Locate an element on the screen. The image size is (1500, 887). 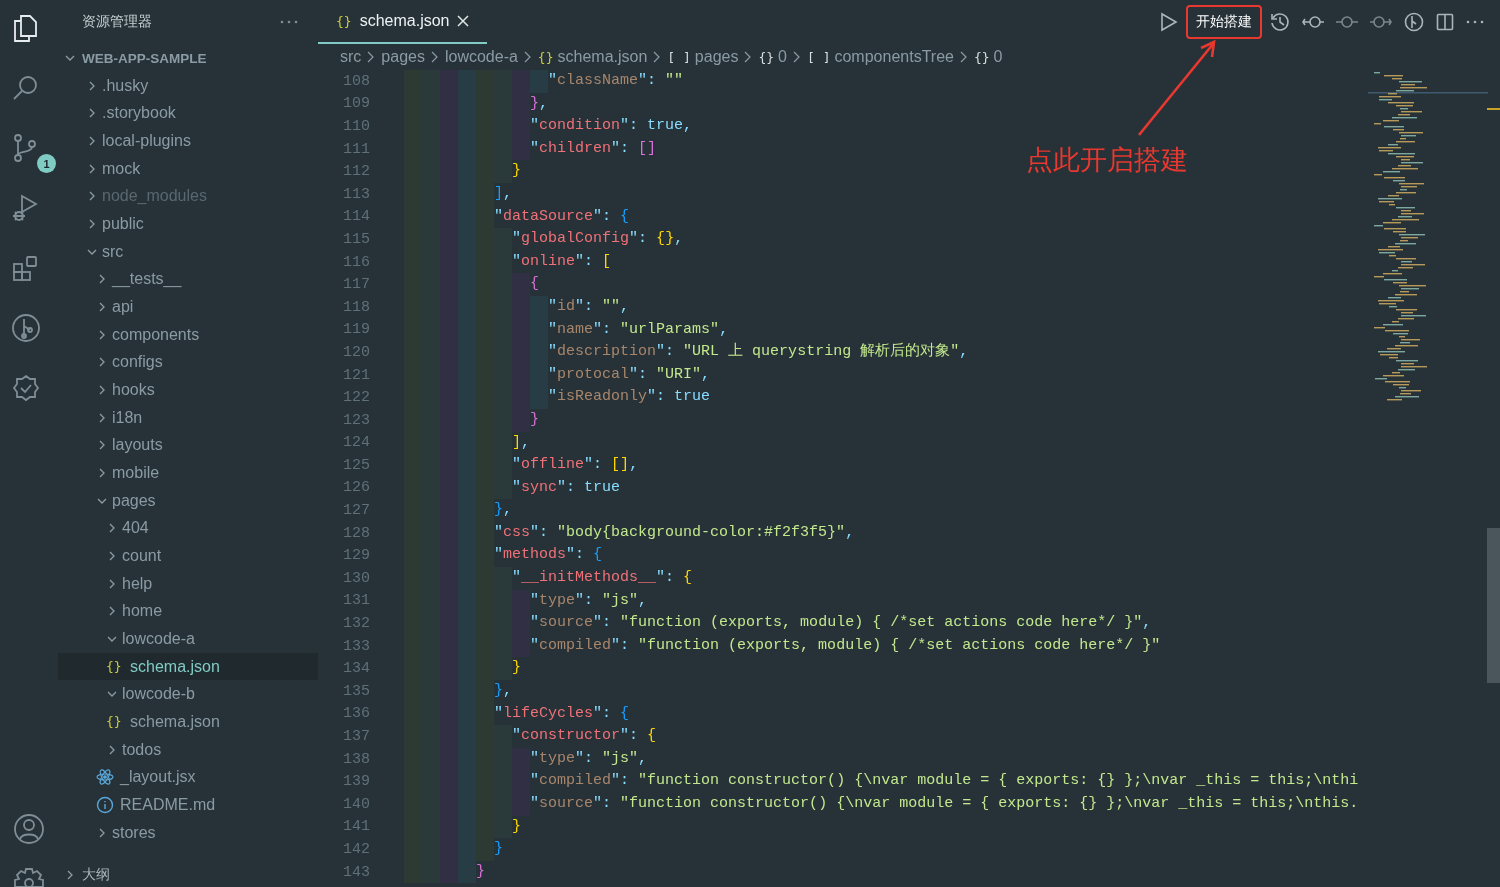
breadcrumb-item: src is located at coordinates (351, 57).